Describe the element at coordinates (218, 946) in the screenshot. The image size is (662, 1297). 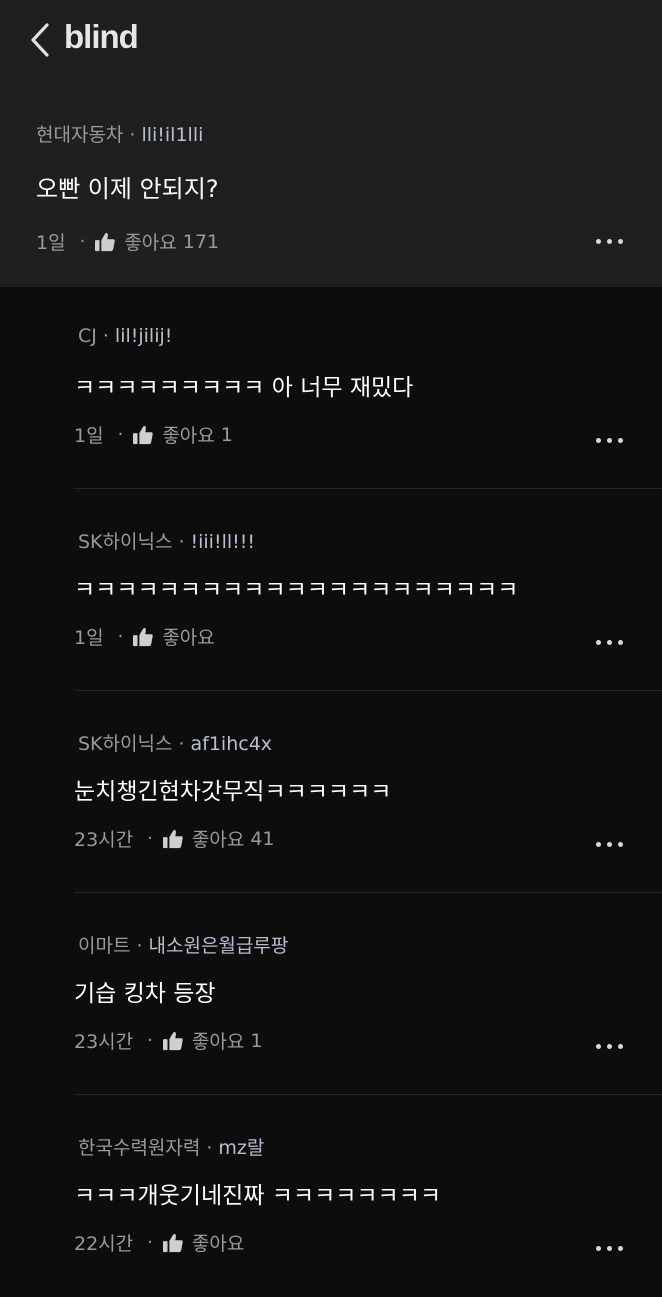
I see `nickname: 내소원은월급루팡` at that location.